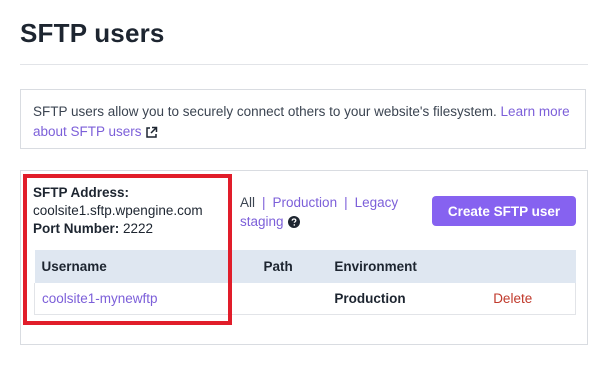 The height and width of the screenshot is (365, 610). Describe the element at coordinates (247, 202) in the screenshot. I see `filter-all: All` at that location.